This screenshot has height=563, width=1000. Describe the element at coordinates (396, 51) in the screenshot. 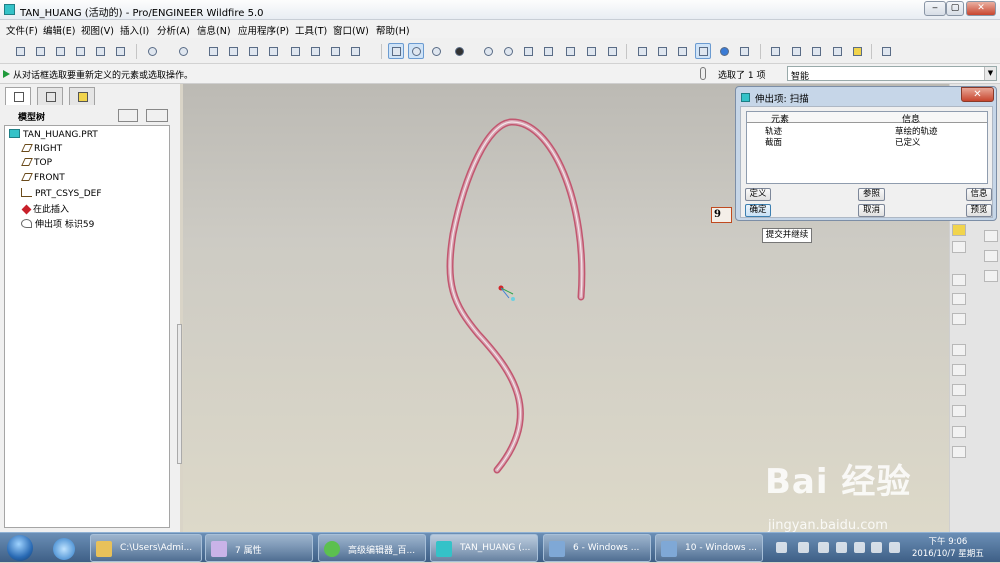

I see `repaint-icon` at that location.